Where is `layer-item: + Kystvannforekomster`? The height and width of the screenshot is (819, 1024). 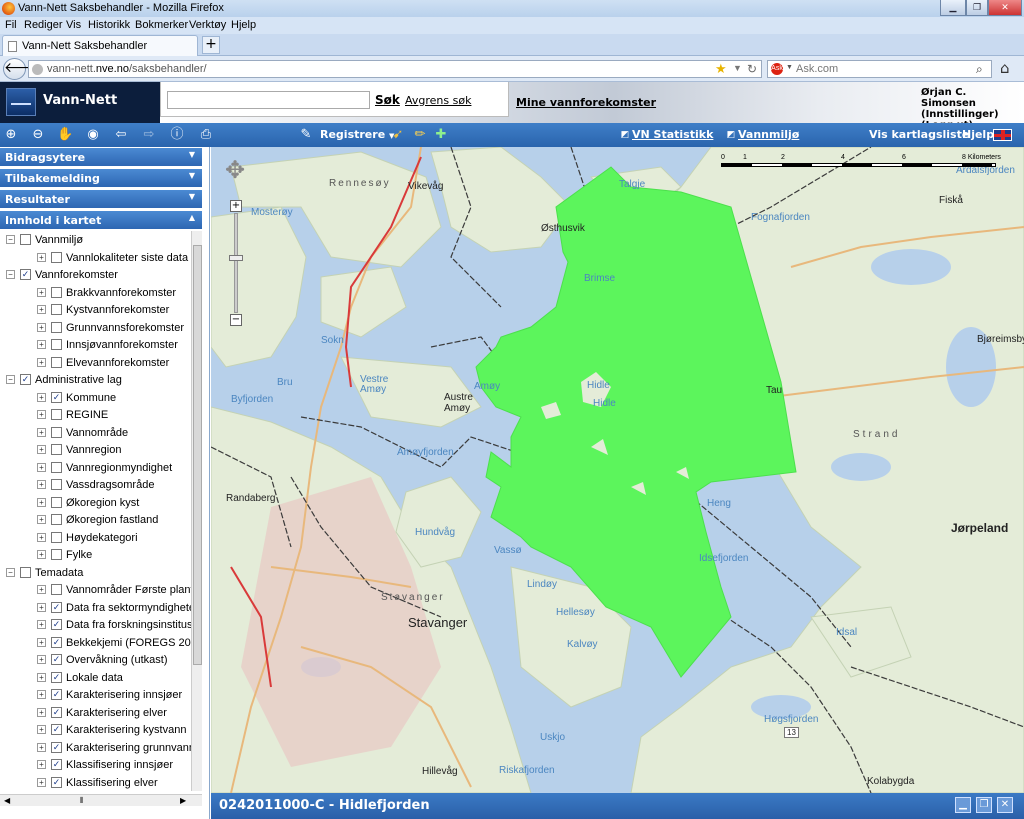
layer-item: + Kystvannforekomster is located at coordinates (100, 310).